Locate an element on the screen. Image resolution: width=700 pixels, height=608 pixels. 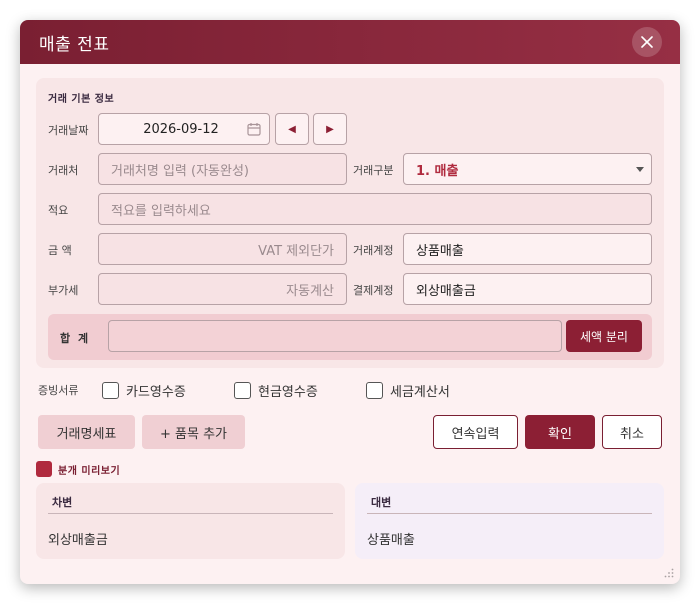
debit-title: 차변 is located at coordinates (62, 502).